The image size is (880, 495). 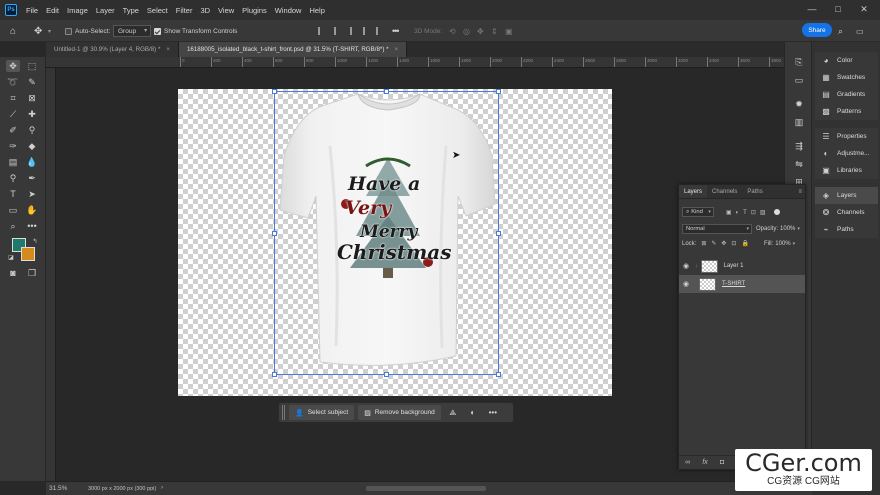 What do you see at coordinates (13, 31) in the screenshot?
I see `home-icon: ⌂` at bounding box center [13, 31].